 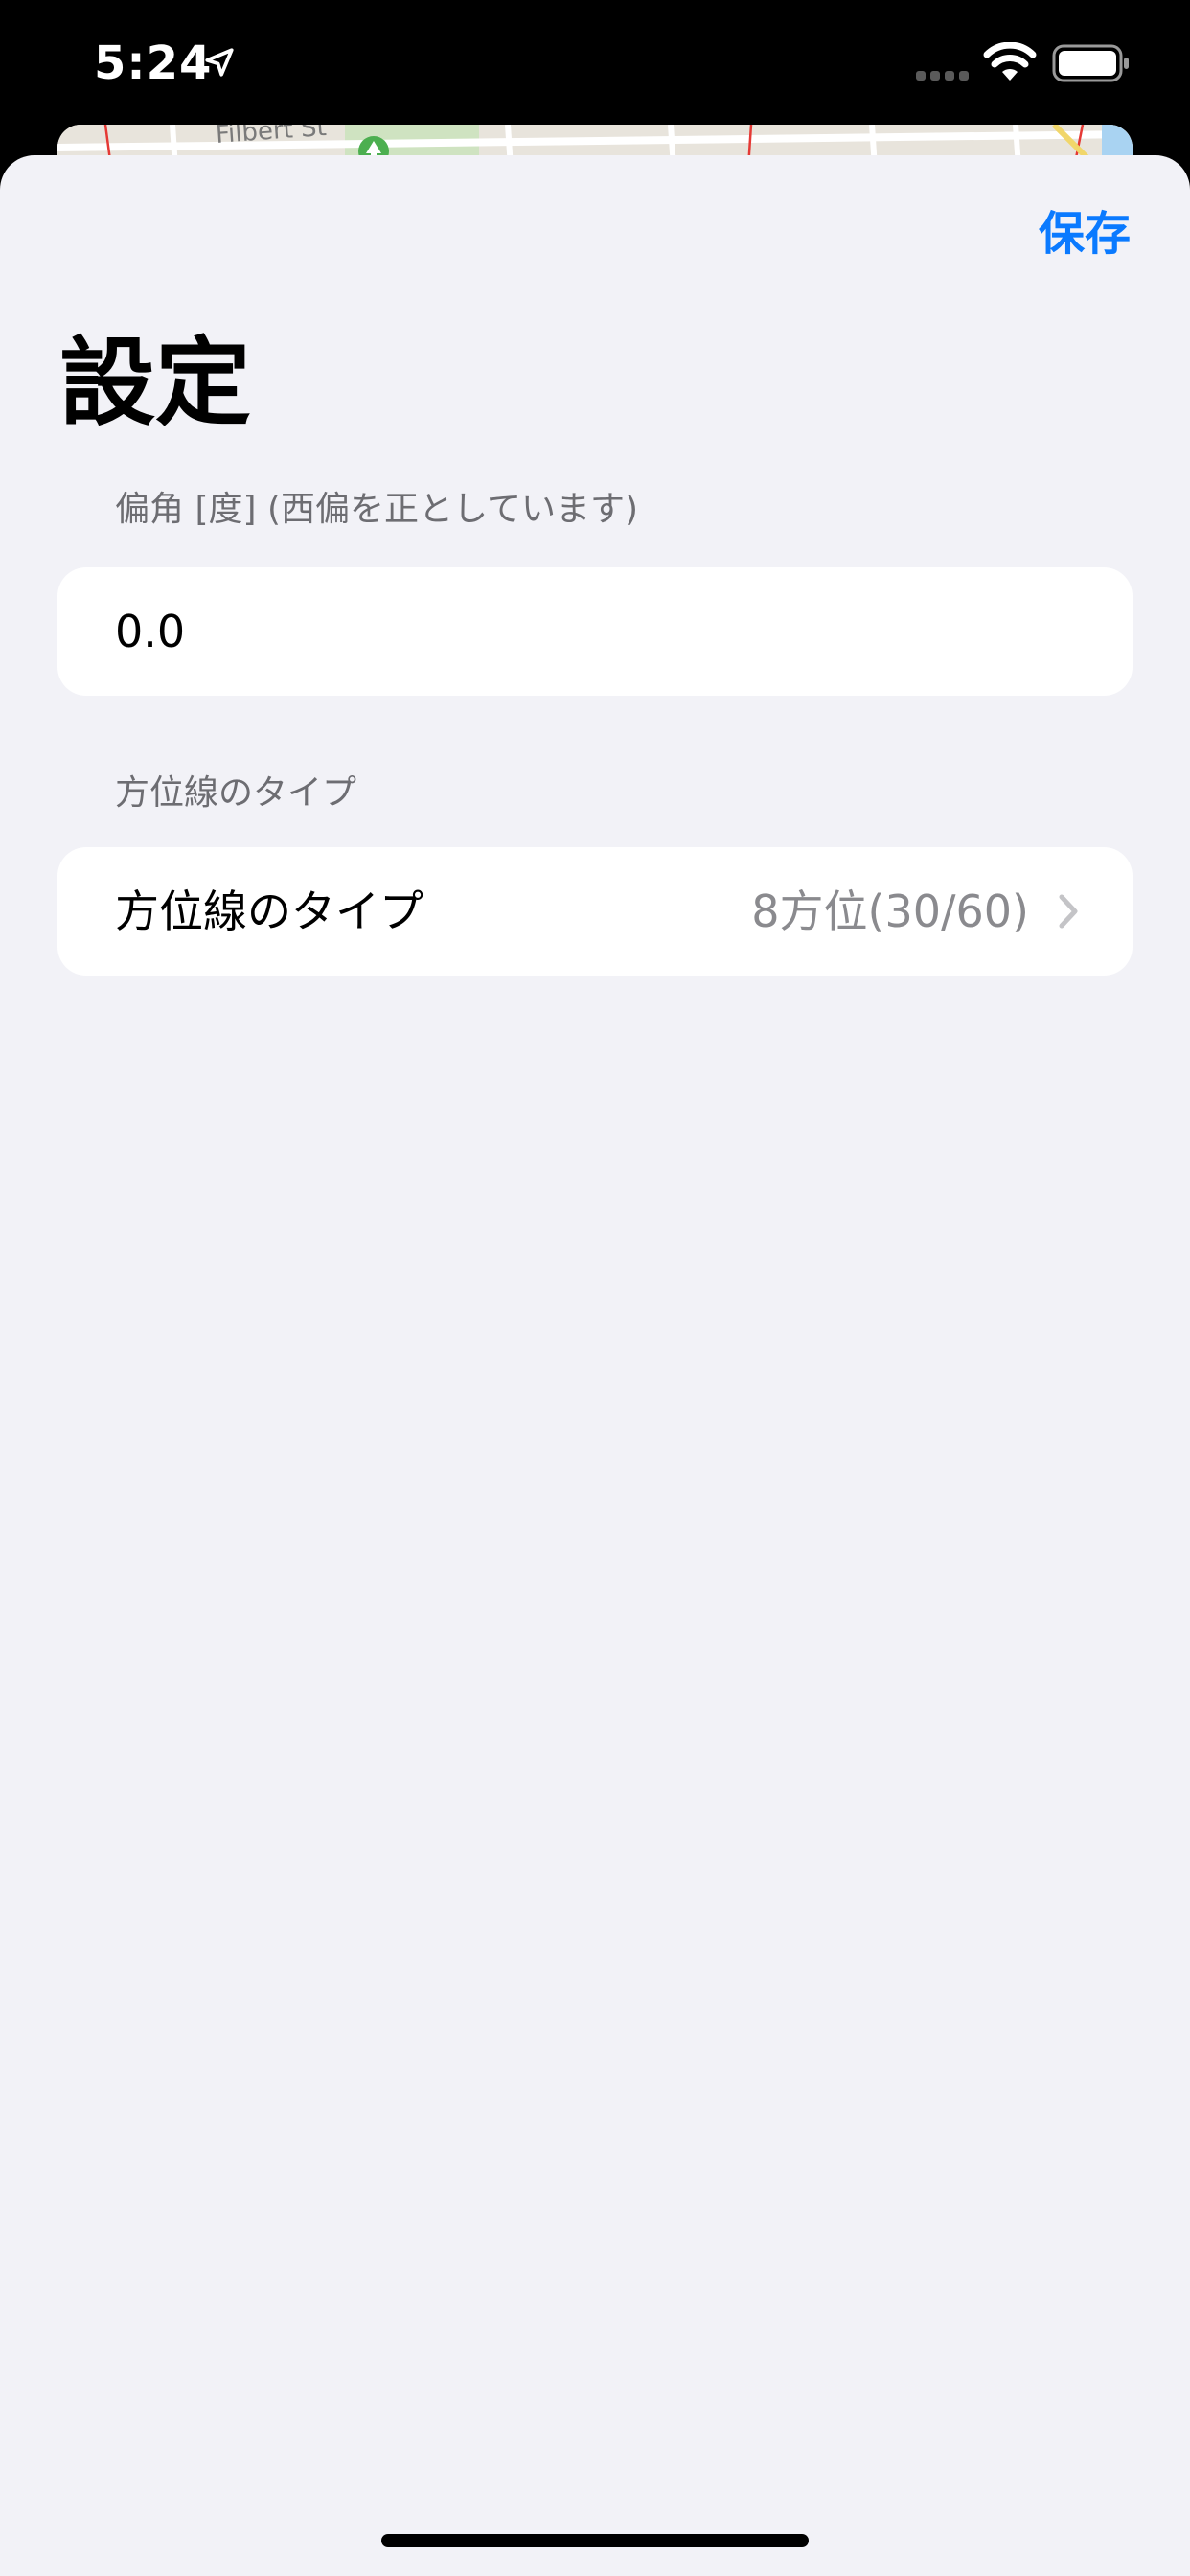 What do you see at coordinates (1085, 233) in the screenshot?
I see `save-button: 保存` at bounding box center [1085, 233].